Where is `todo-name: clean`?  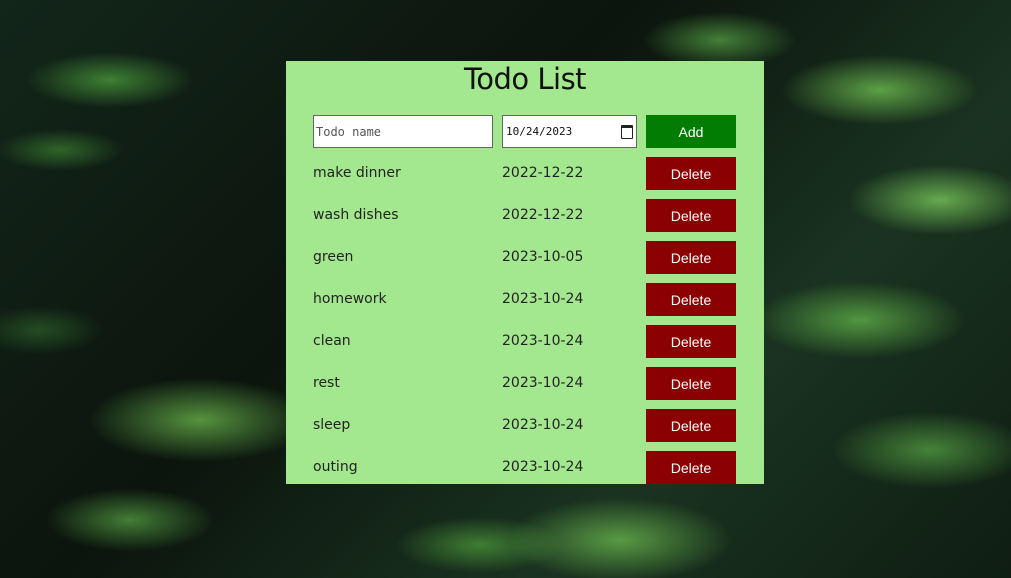
todo-name: clean is located at coordinates (332, 341).